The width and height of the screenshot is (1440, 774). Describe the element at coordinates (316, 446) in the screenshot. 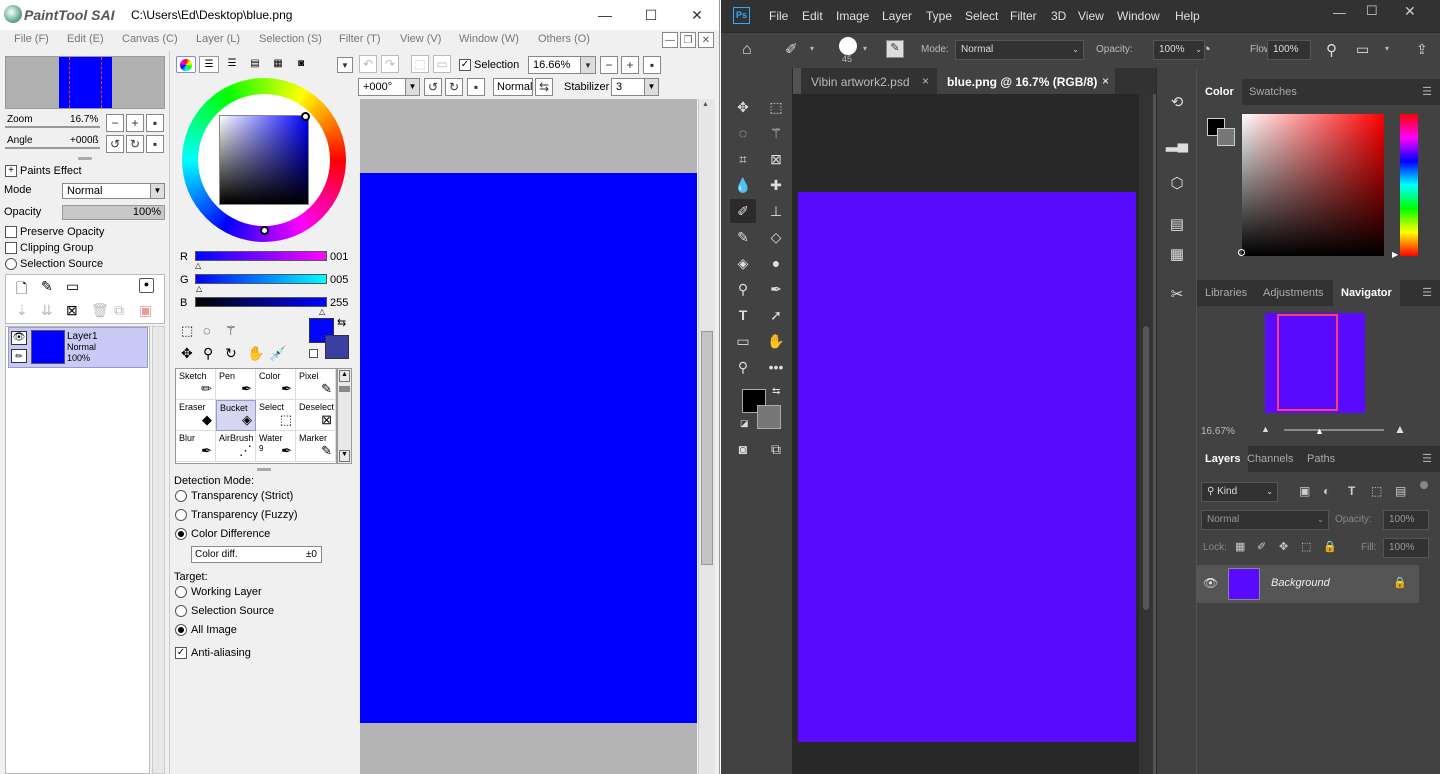

I see `tool-marker: Marker ✎` at that location.